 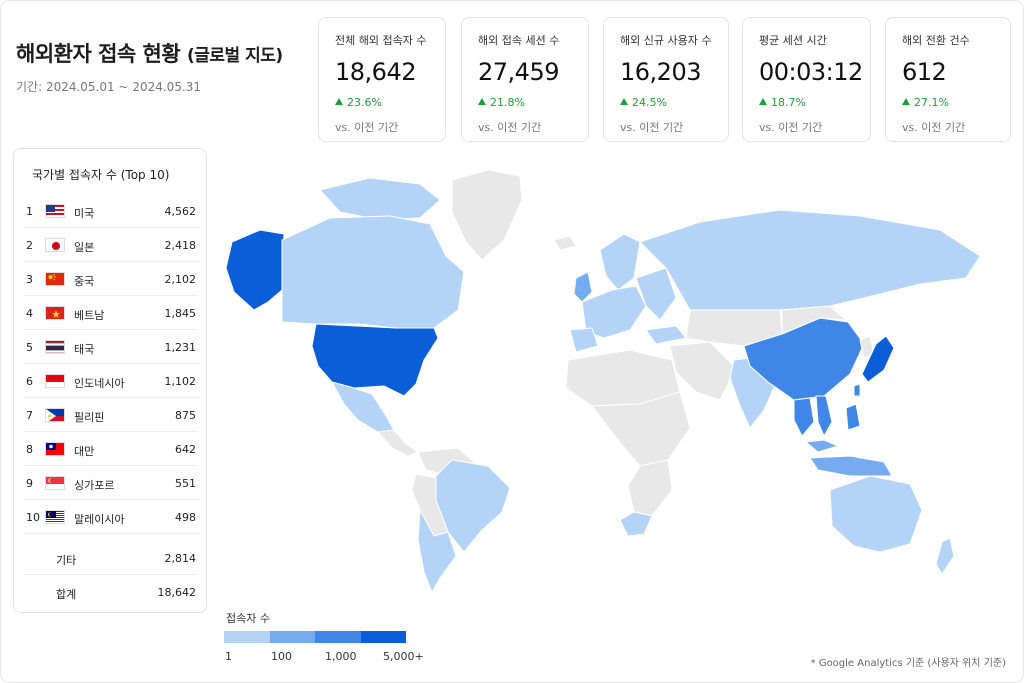 What do you see at coordinates (109, 87) in the screenshot?
I see `period-label: 기간: 2024.05.01 ~ 2024.05.31` at bounding box center [109, 87].